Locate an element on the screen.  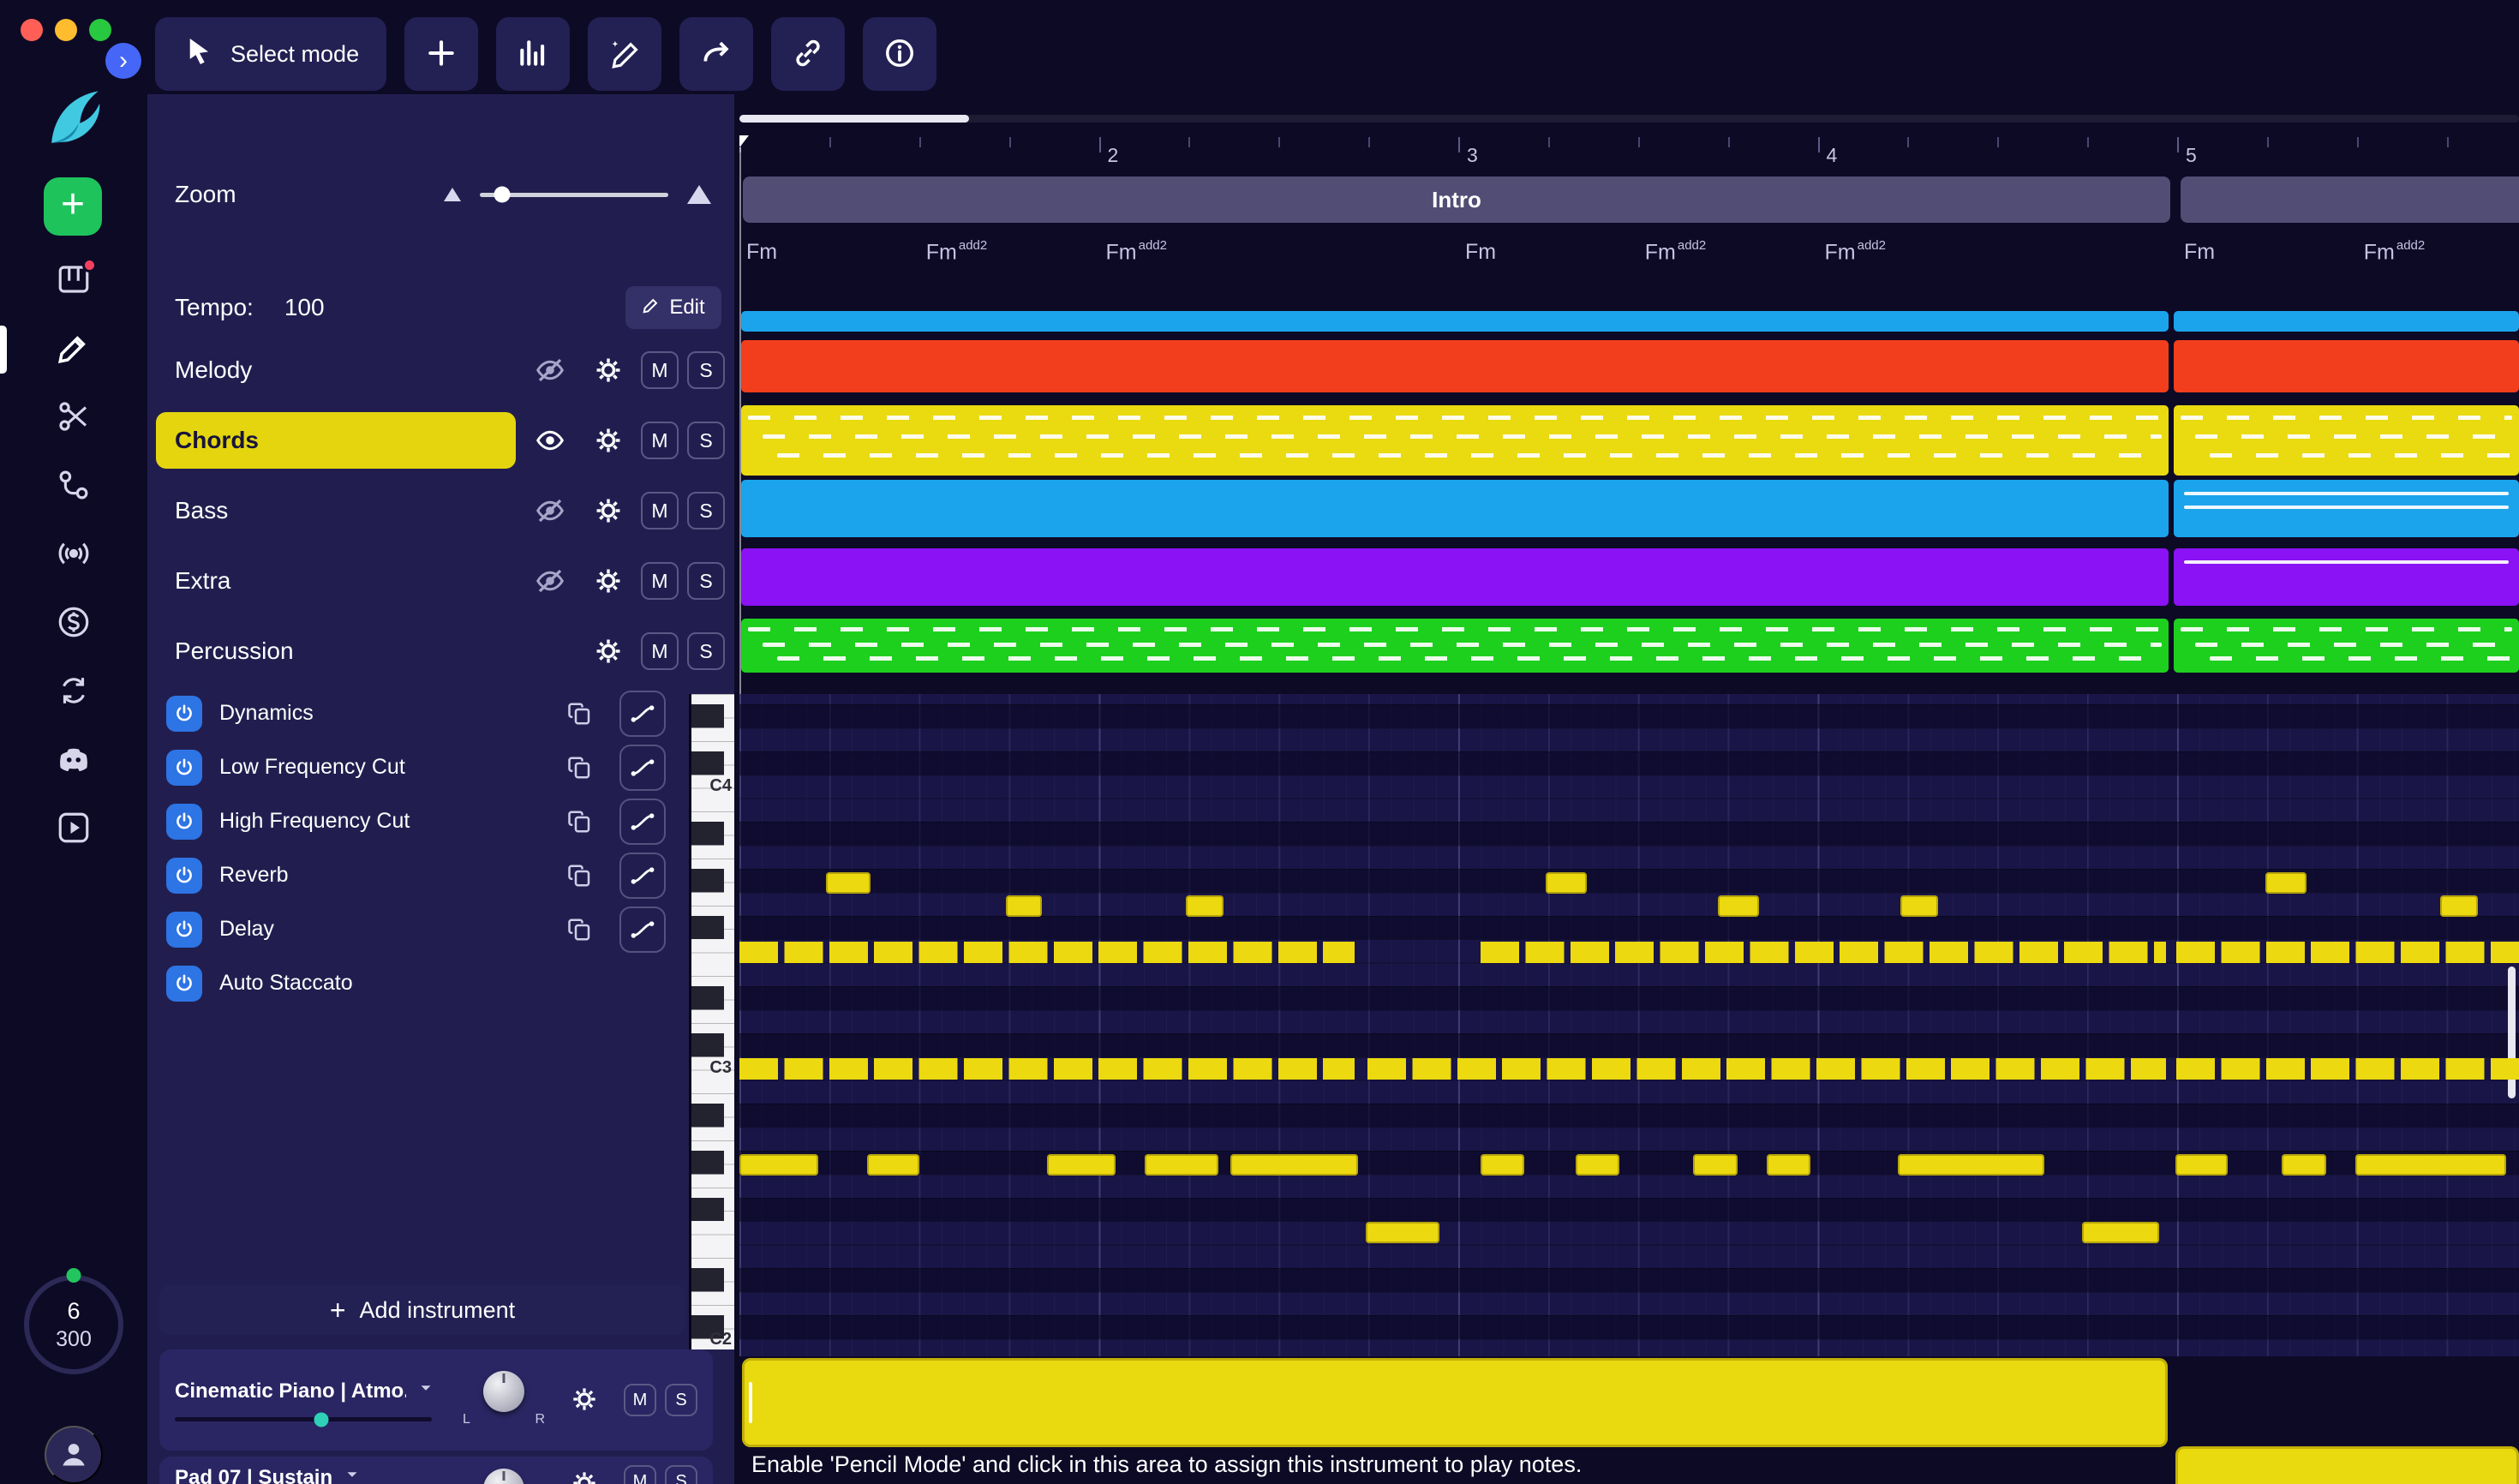
region-bass is located at coordinates (1455, 509).